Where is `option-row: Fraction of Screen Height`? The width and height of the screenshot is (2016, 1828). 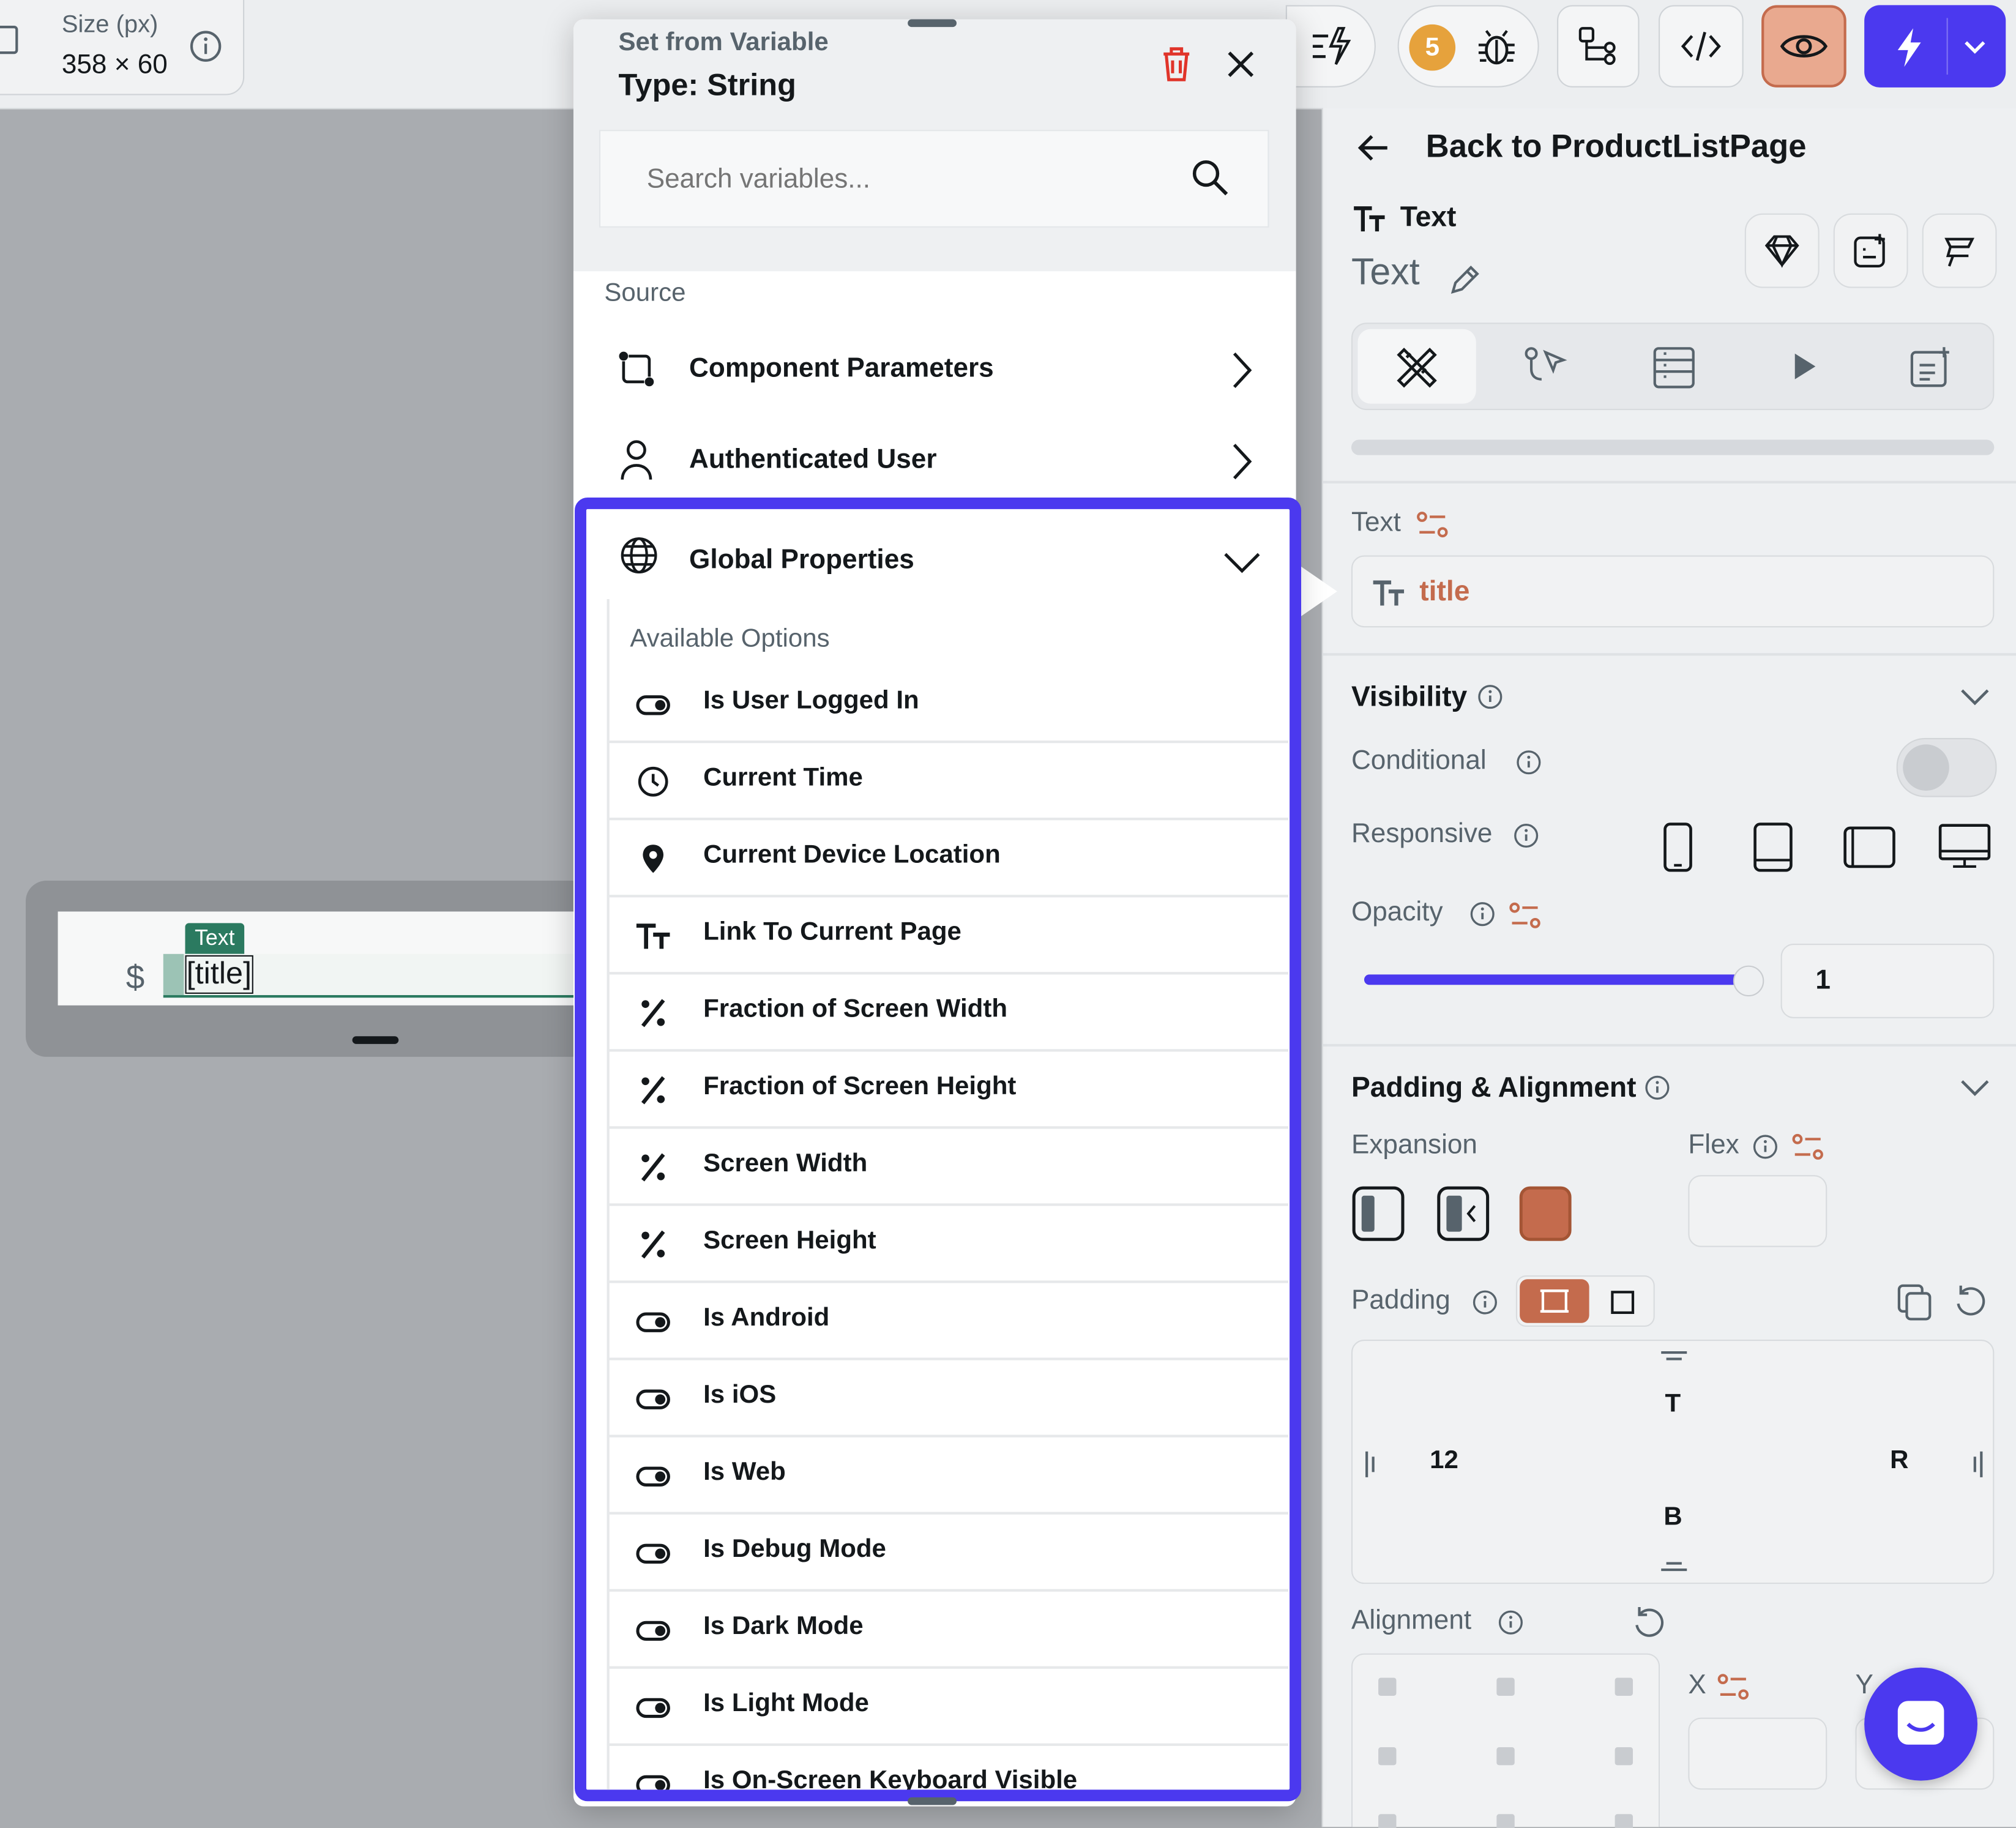
option-row: Fraction of Screen Height is located at coordinates (948, 1090).